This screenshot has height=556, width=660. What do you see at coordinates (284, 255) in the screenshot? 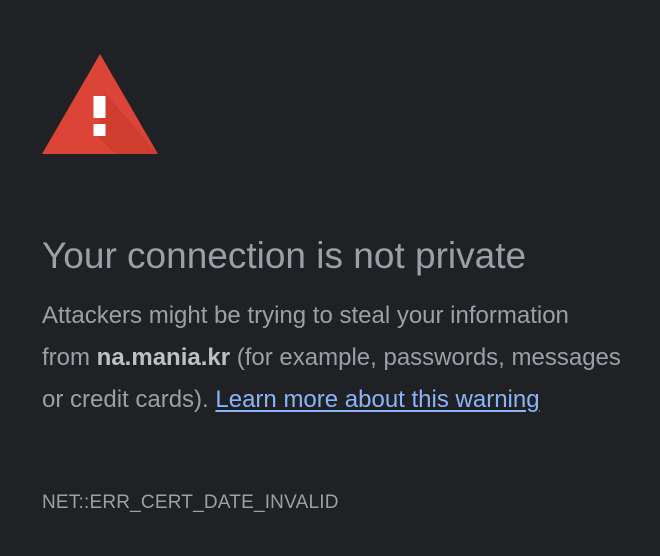
I see `page-title: Your connection is not private` at bounding box center [284, 255].